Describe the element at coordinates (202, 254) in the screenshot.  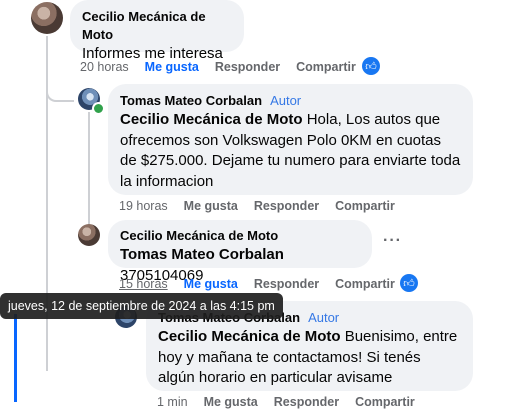
I see `mention-link: Tomas Mateo Corbalan` at that location.